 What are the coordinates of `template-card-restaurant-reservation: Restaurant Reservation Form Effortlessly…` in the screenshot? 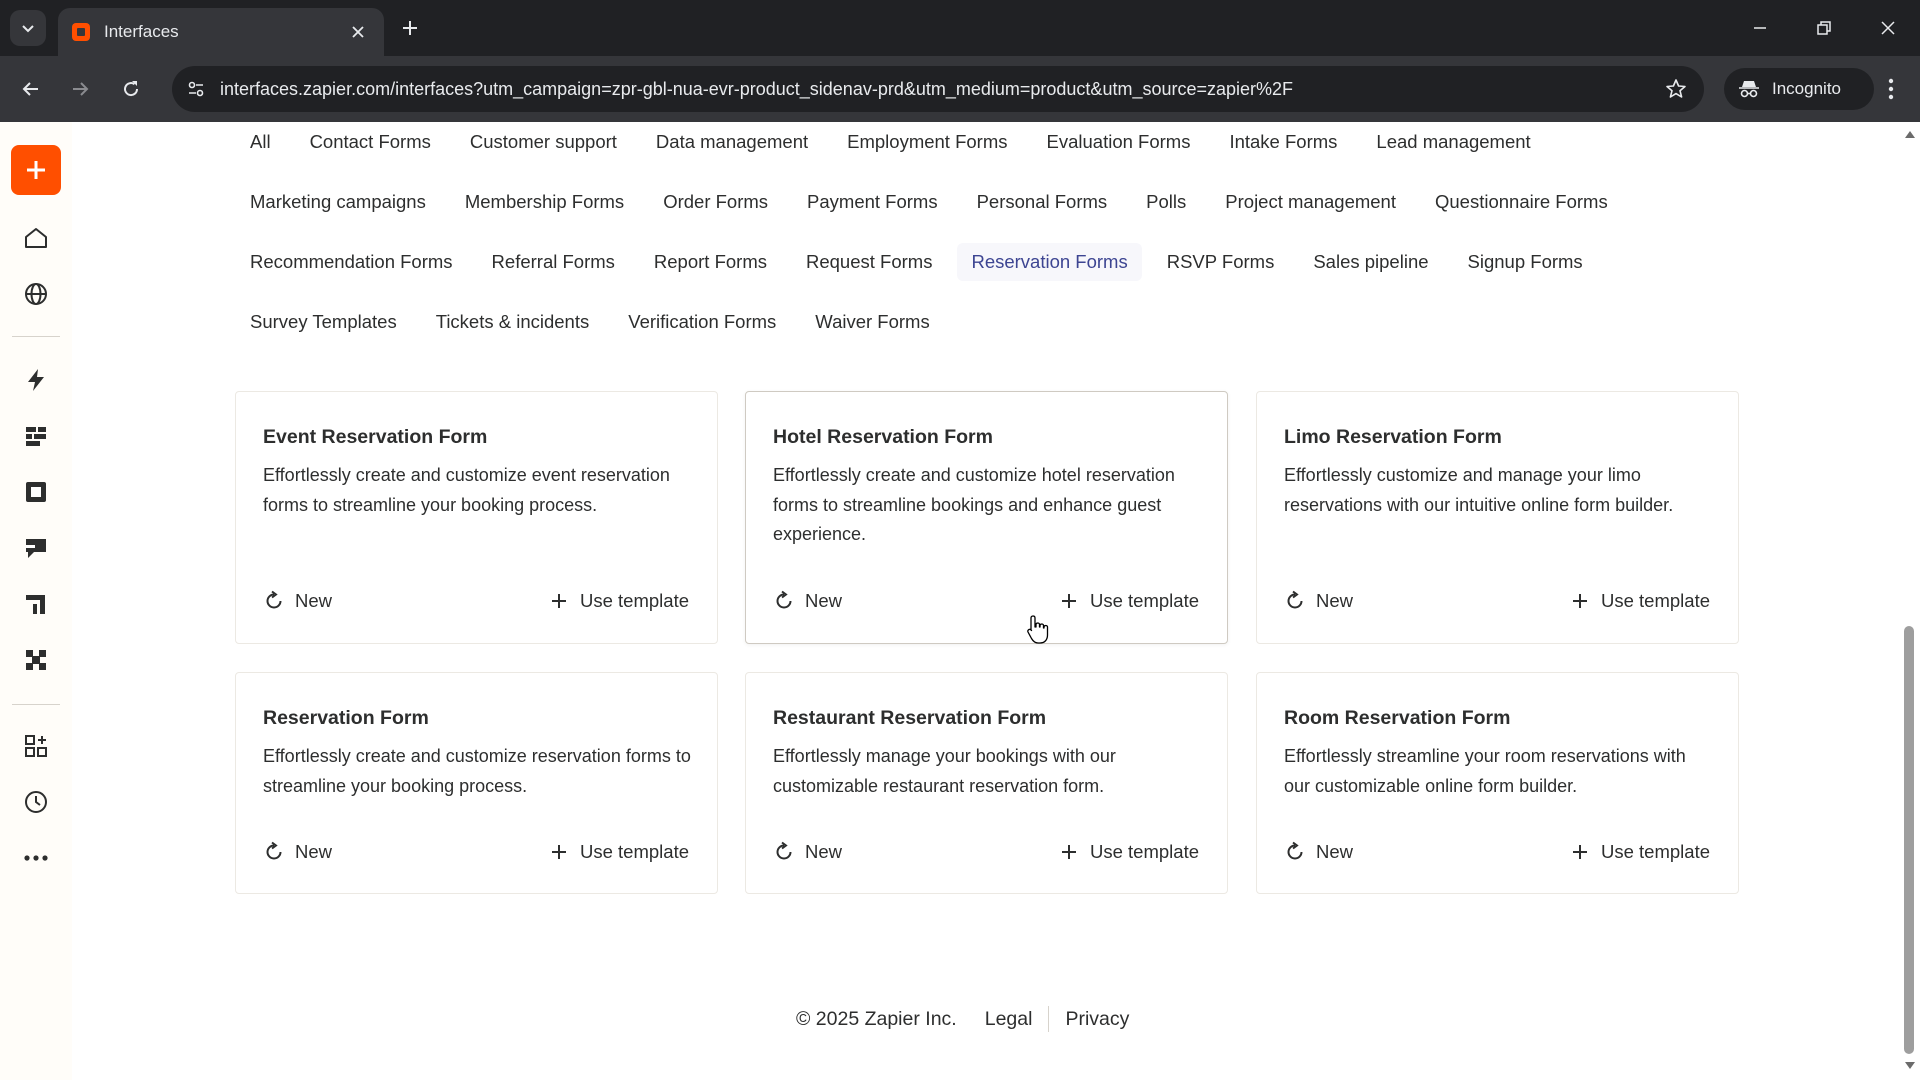 It's located at (986, 783).